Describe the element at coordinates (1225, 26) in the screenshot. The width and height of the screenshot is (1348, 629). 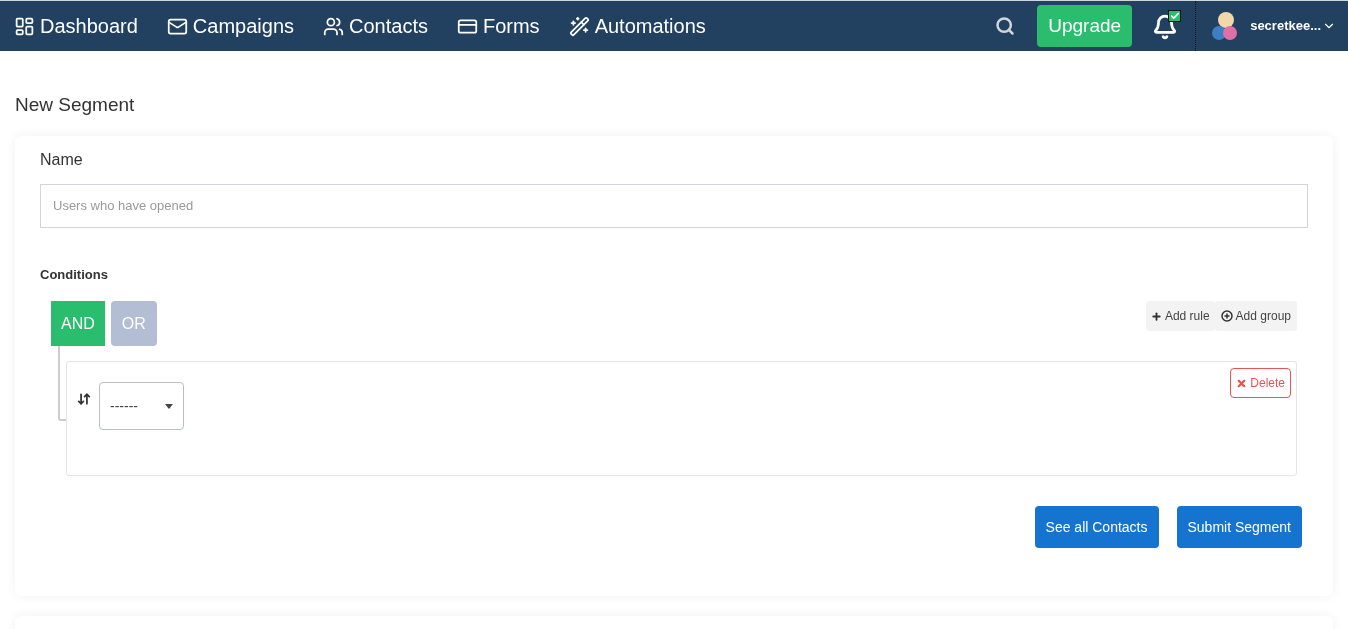
I see `avatar-group-icon` at that location.